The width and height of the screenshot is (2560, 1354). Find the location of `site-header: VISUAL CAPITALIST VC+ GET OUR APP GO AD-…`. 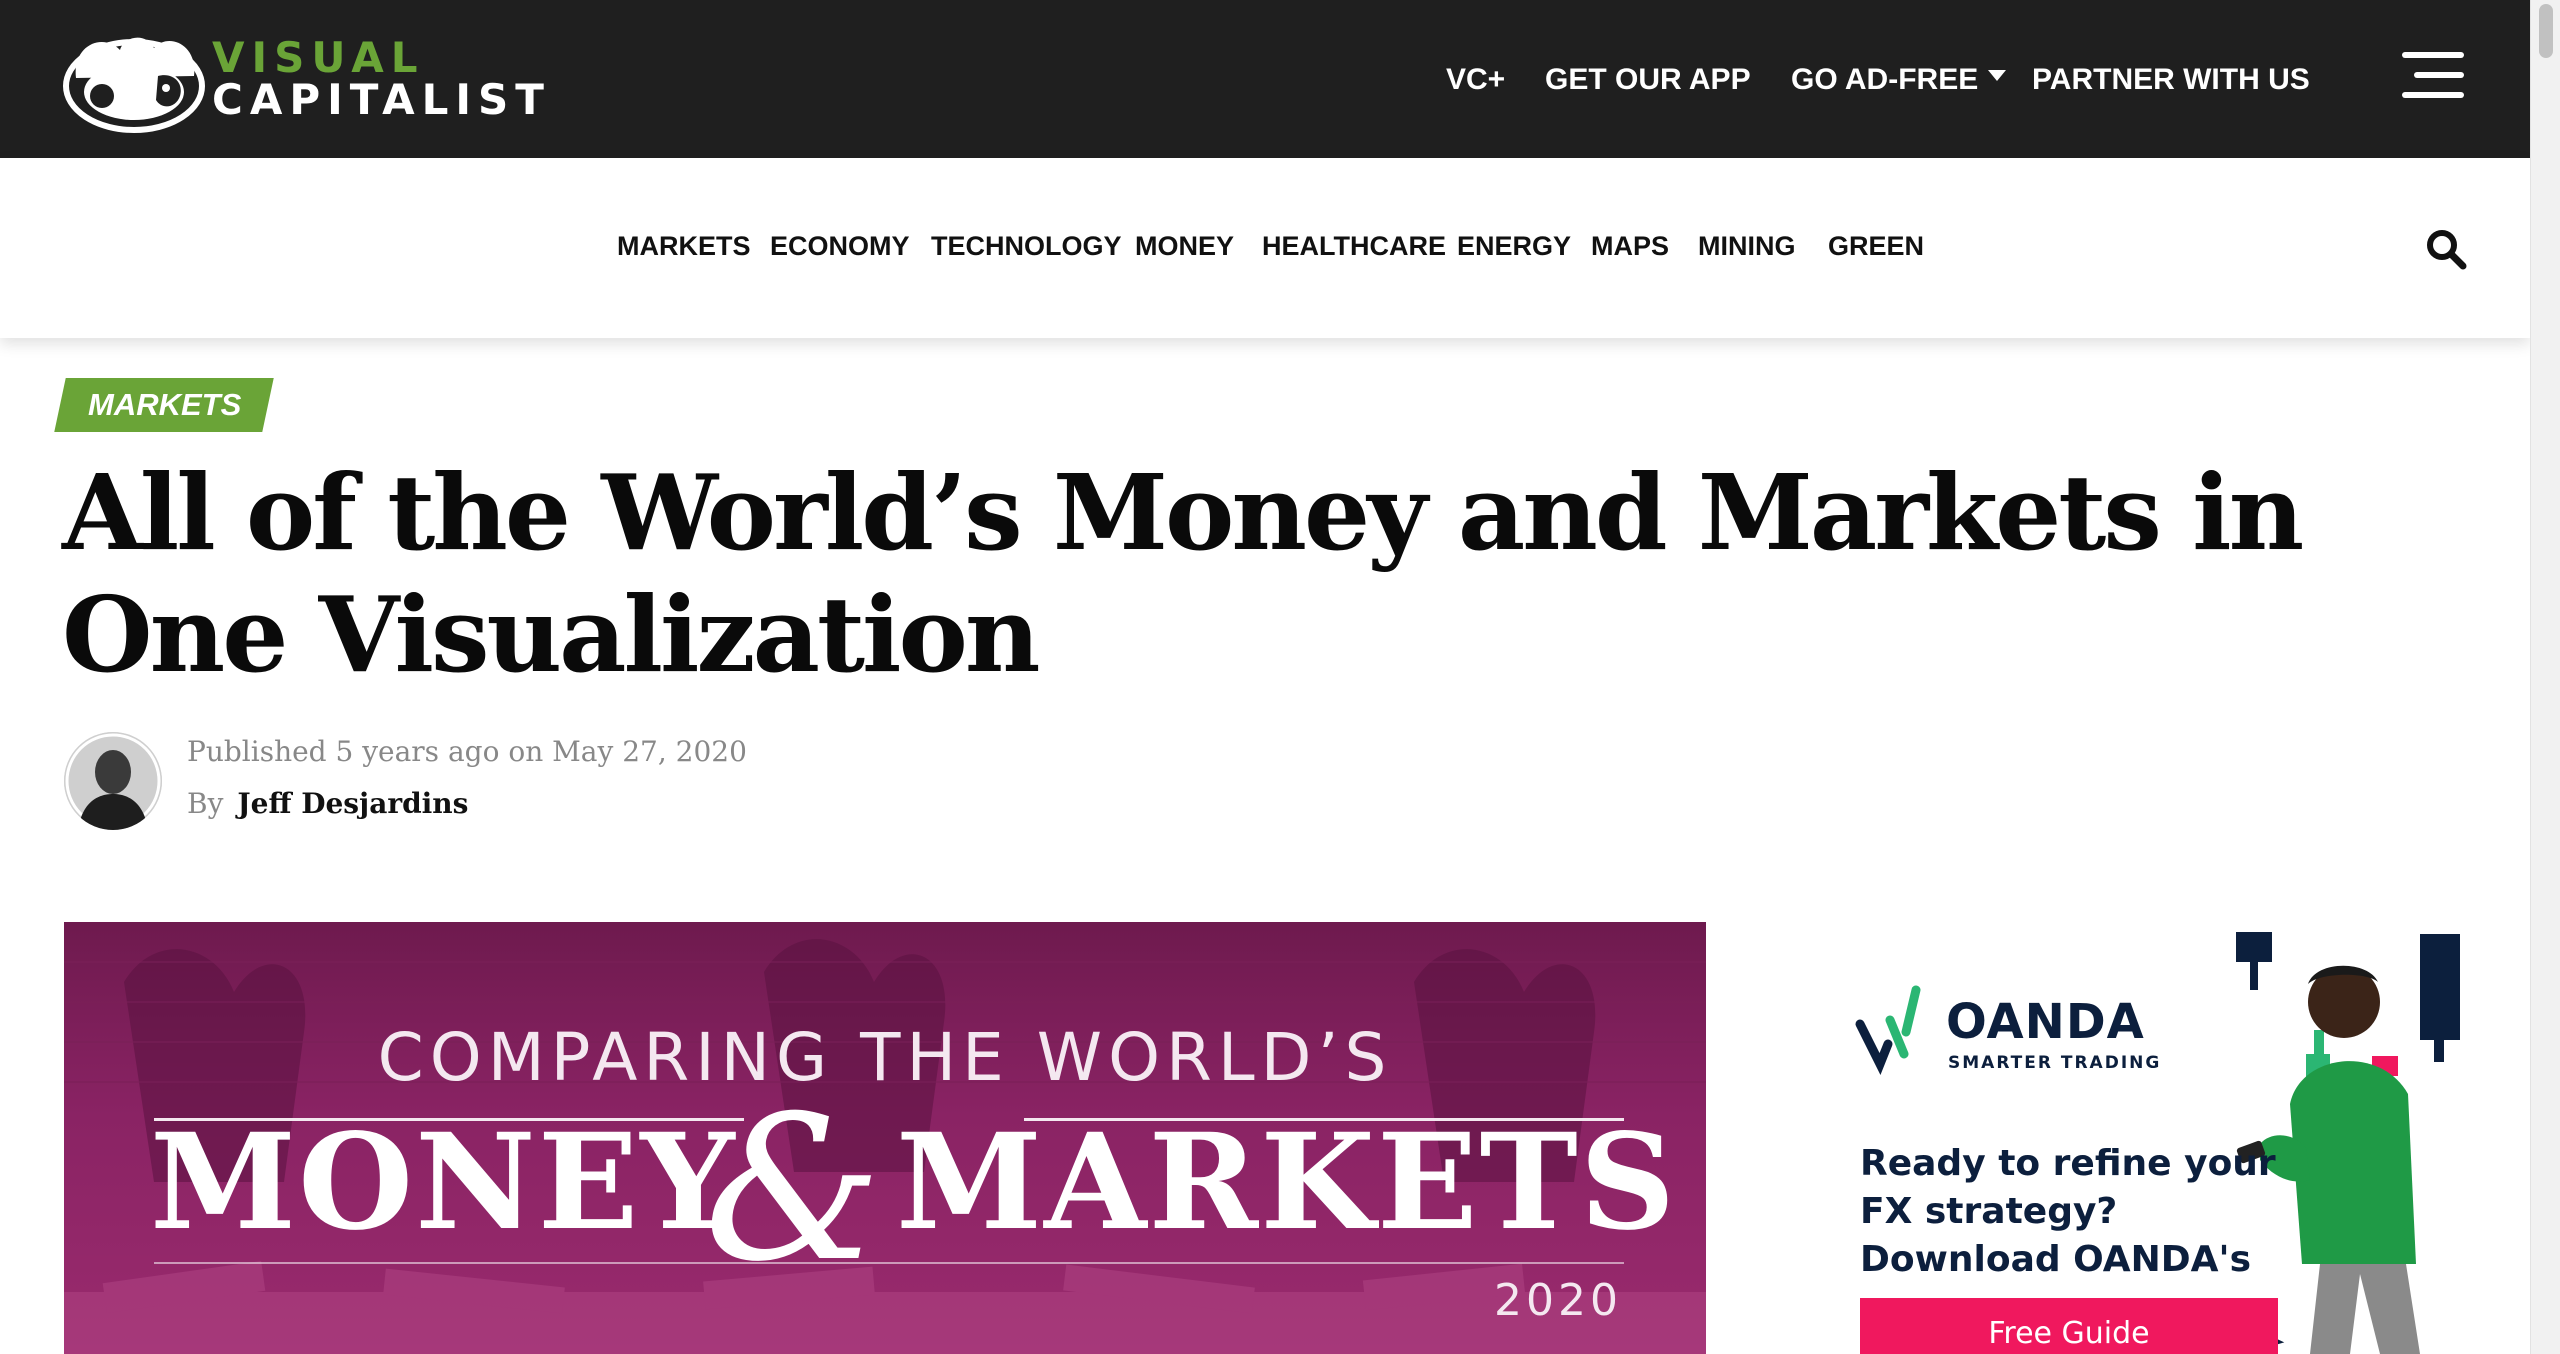

site-header: VISUAL CAPITALIST VC+ GET OUR APP GO AD-… is located at coordinates (1265, 79).